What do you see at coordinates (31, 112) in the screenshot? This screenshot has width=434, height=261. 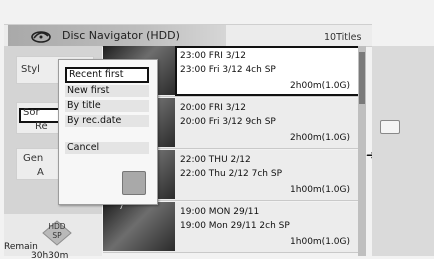 I see `sort-button-label: Sor` at bounding box center [31, 112].